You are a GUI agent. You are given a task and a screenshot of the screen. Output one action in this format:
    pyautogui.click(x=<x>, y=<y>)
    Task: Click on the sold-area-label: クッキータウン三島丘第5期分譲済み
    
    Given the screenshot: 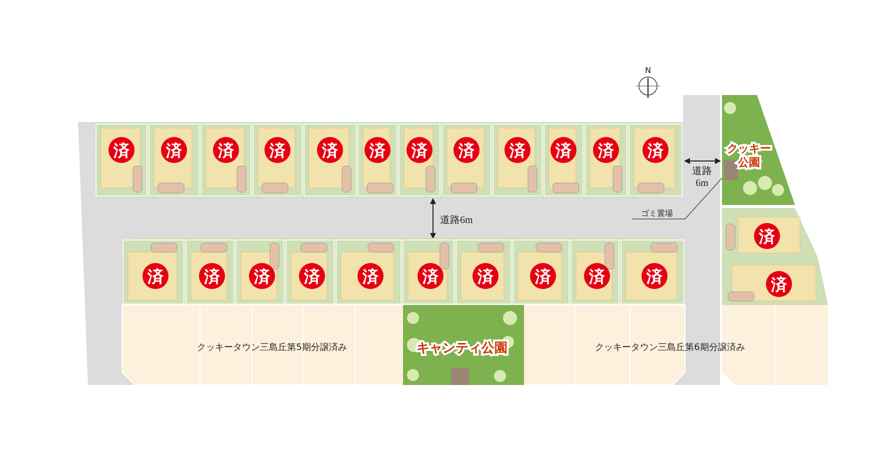 What is the action you would take?
    pyautogui.click(x=272, y=348)
    